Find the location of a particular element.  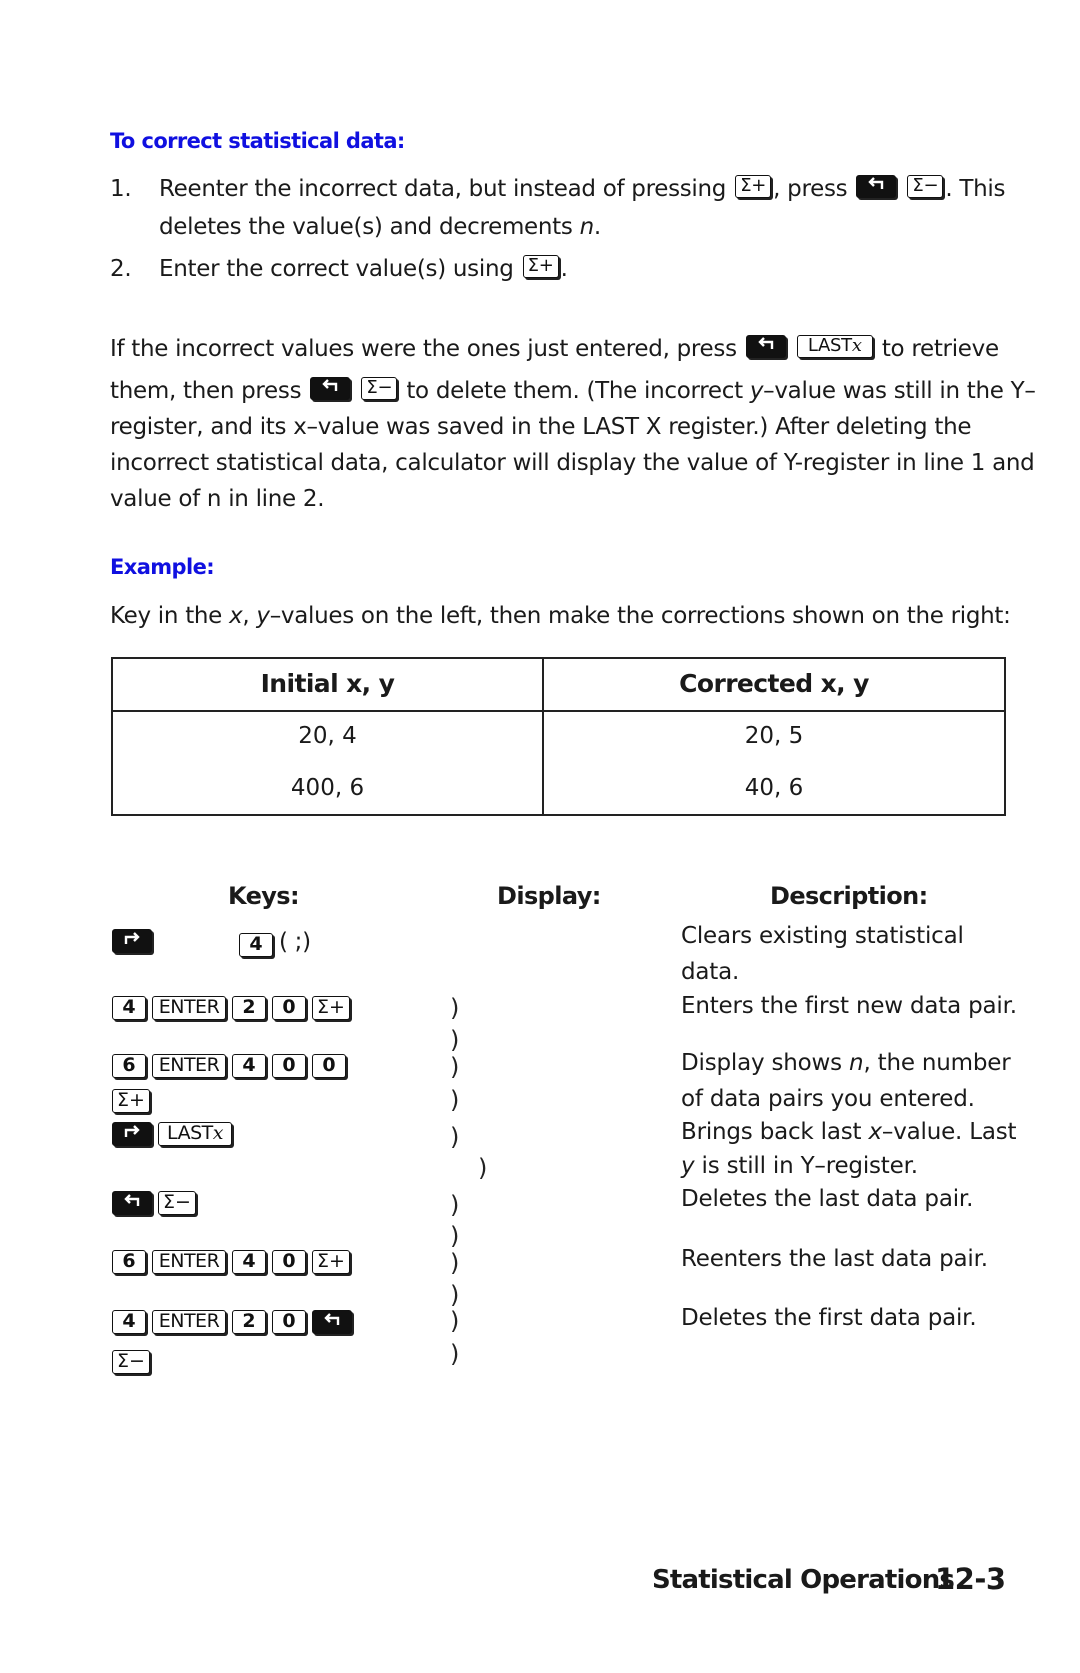

keys-row-delete-first: 4 ENTER 2 0 is located at coordinates (235, 1322).